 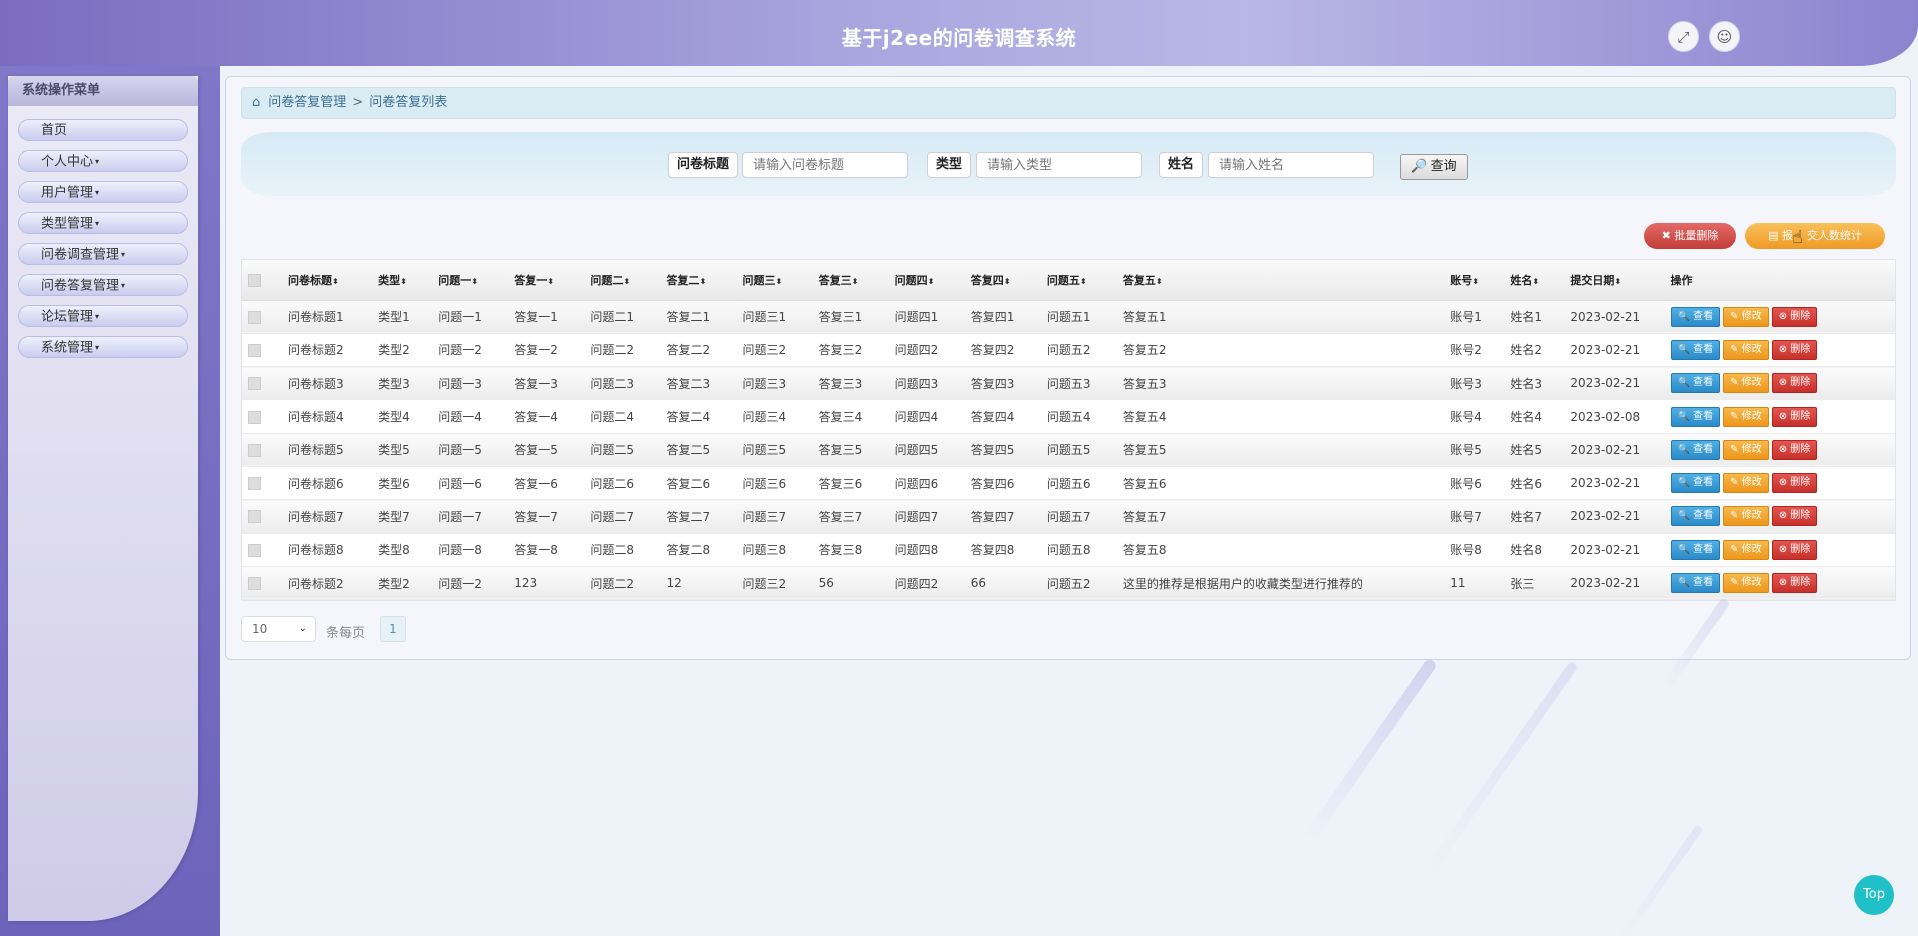 I want to click on sidebar-item: 问卷答复管理 ▾, so click(x=103, y=285).